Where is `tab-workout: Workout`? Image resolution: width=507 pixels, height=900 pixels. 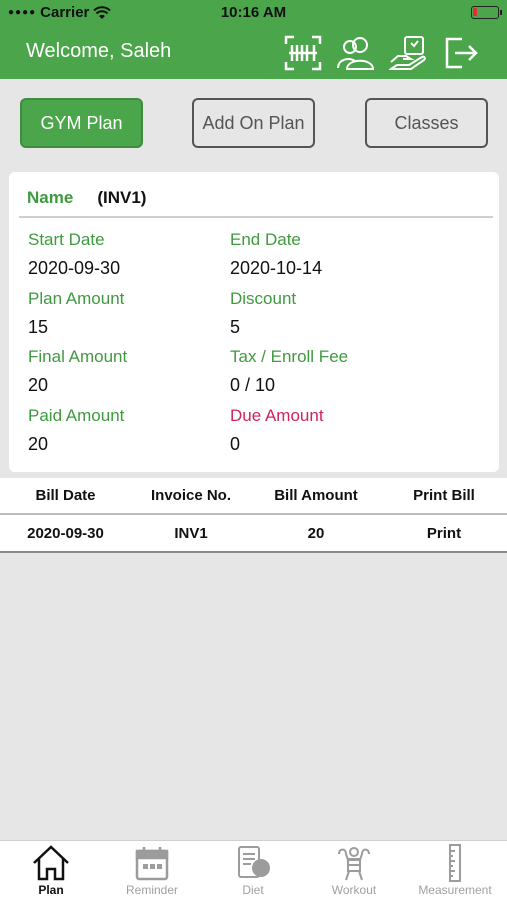 tab-workout: Workout is located at coordinates (354, 872).